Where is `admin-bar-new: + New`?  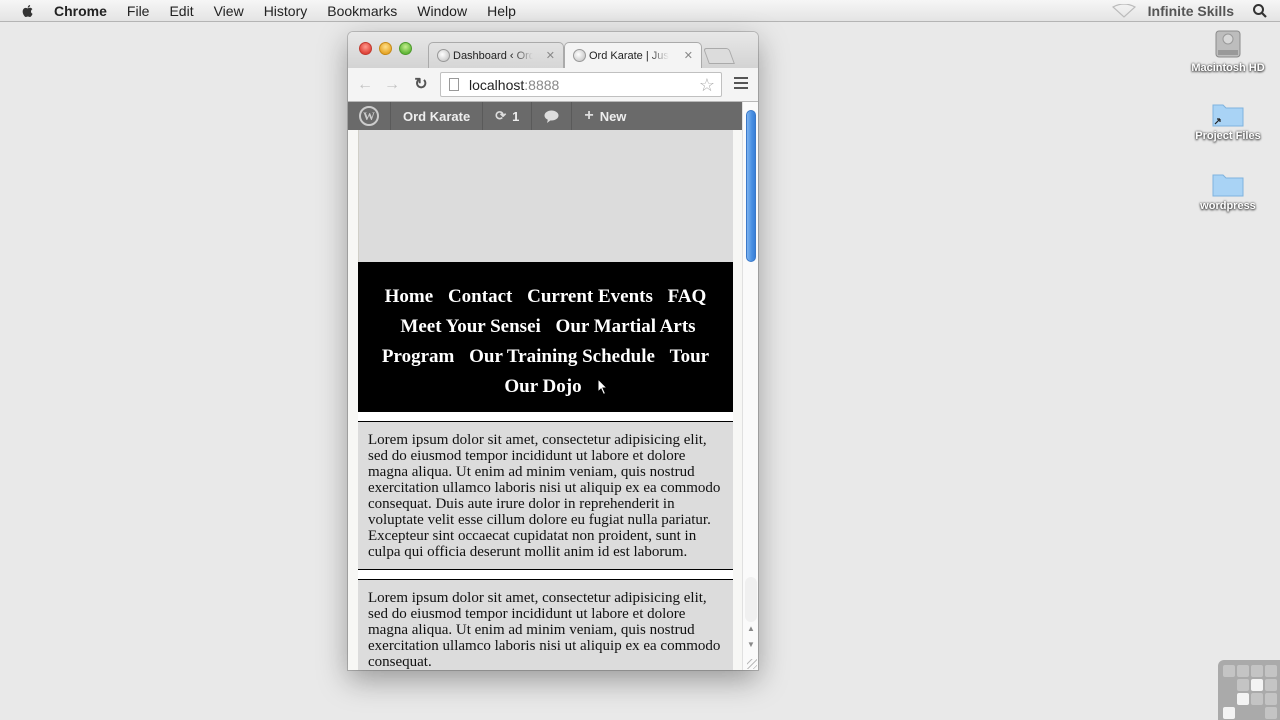
admin-bar-new: + New is located at coordinates (605, 116).